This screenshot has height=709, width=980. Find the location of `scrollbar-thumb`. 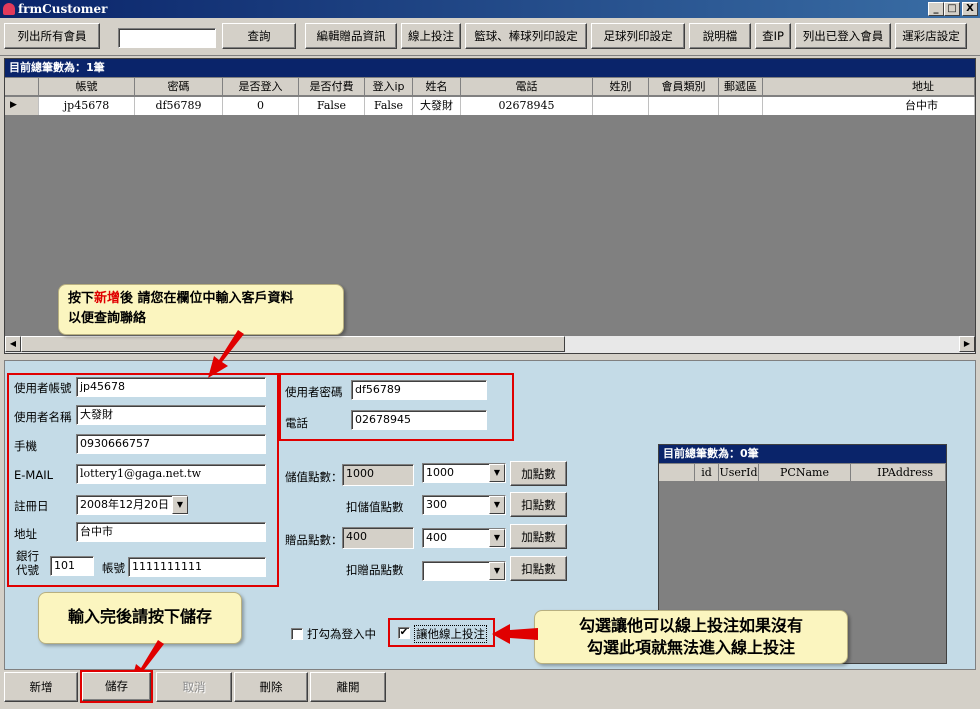

scrollbar-thumb is located at coordinates (293, 344).